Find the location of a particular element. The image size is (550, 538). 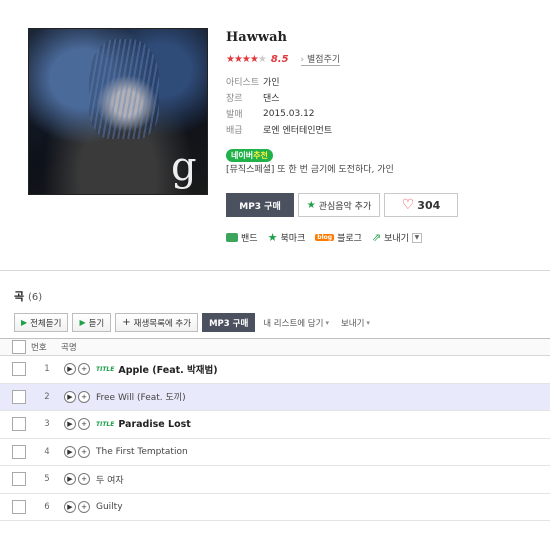

share-bookmark-label: 북마크 is located at coordinates (293, 239).